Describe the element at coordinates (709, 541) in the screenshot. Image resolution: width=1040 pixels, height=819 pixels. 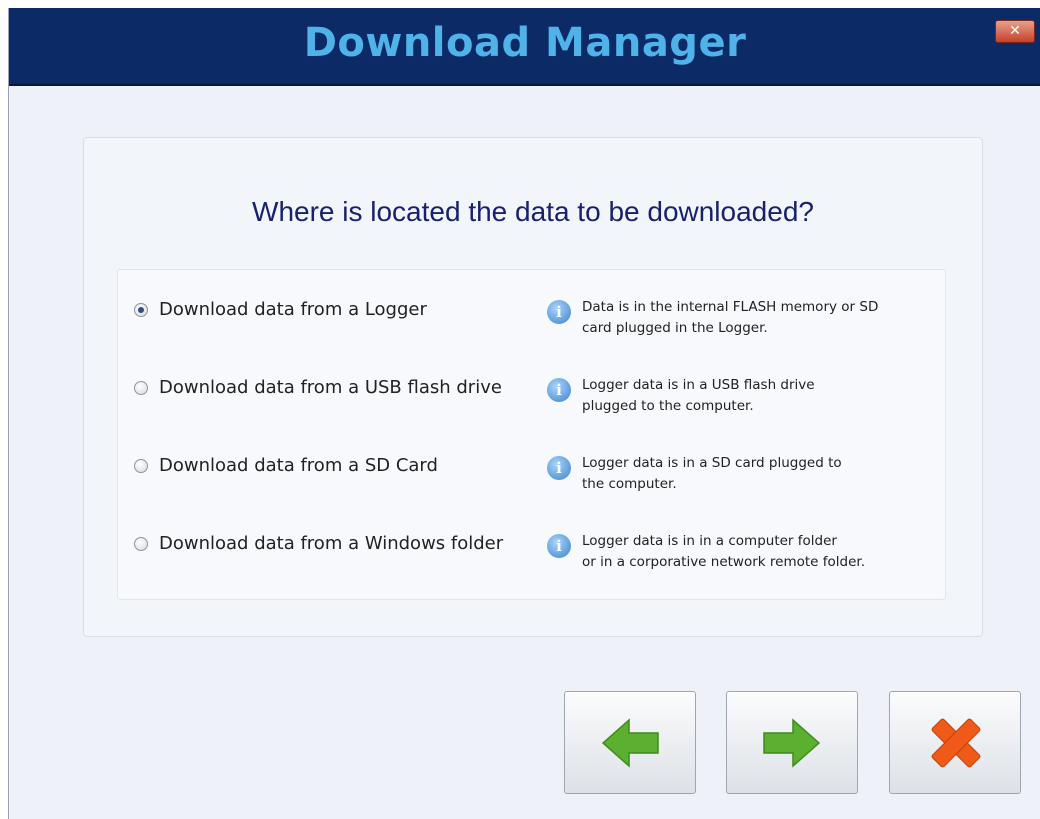
I see `info-line: Logger data is in in a computer folder` at that location.